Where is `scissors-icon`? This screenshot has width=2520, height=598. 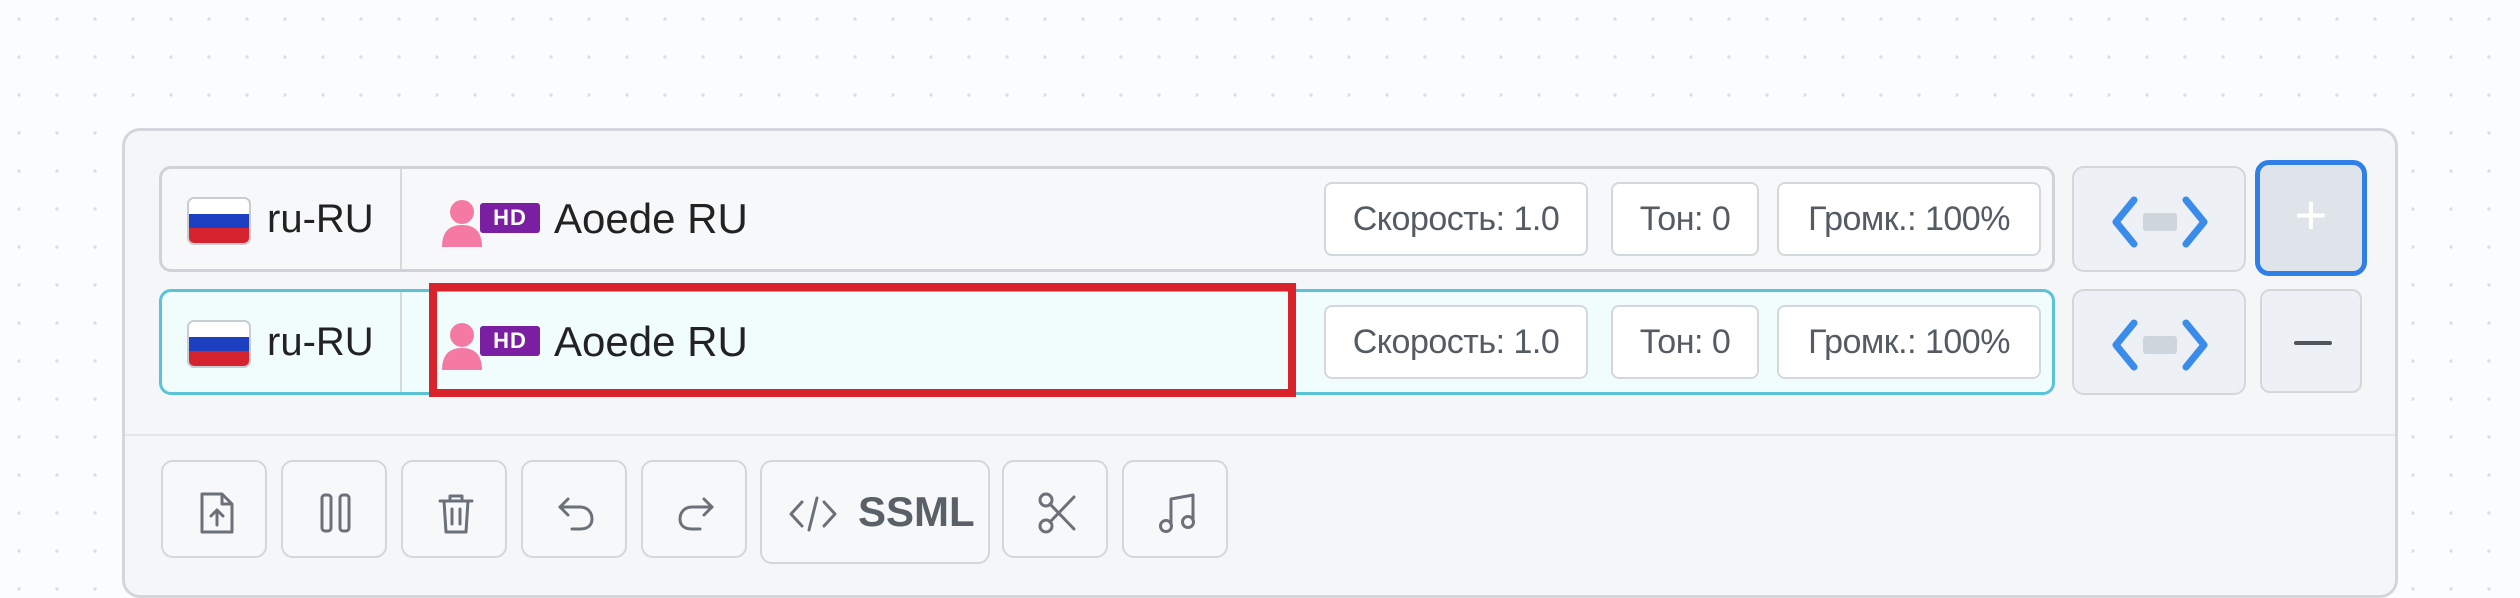
scissors-icon is located at coordinates (1057, 513).